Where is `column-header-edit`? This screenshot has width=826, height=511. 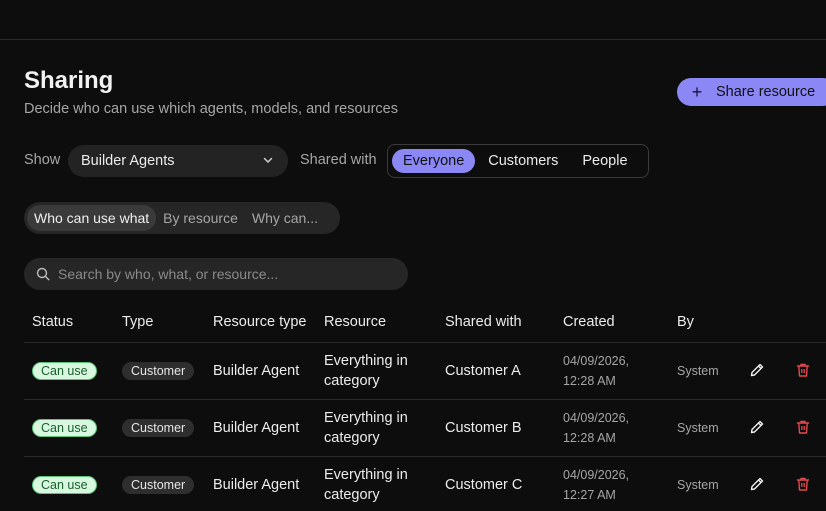
column-header-edit is located at coordinates (762, 322).